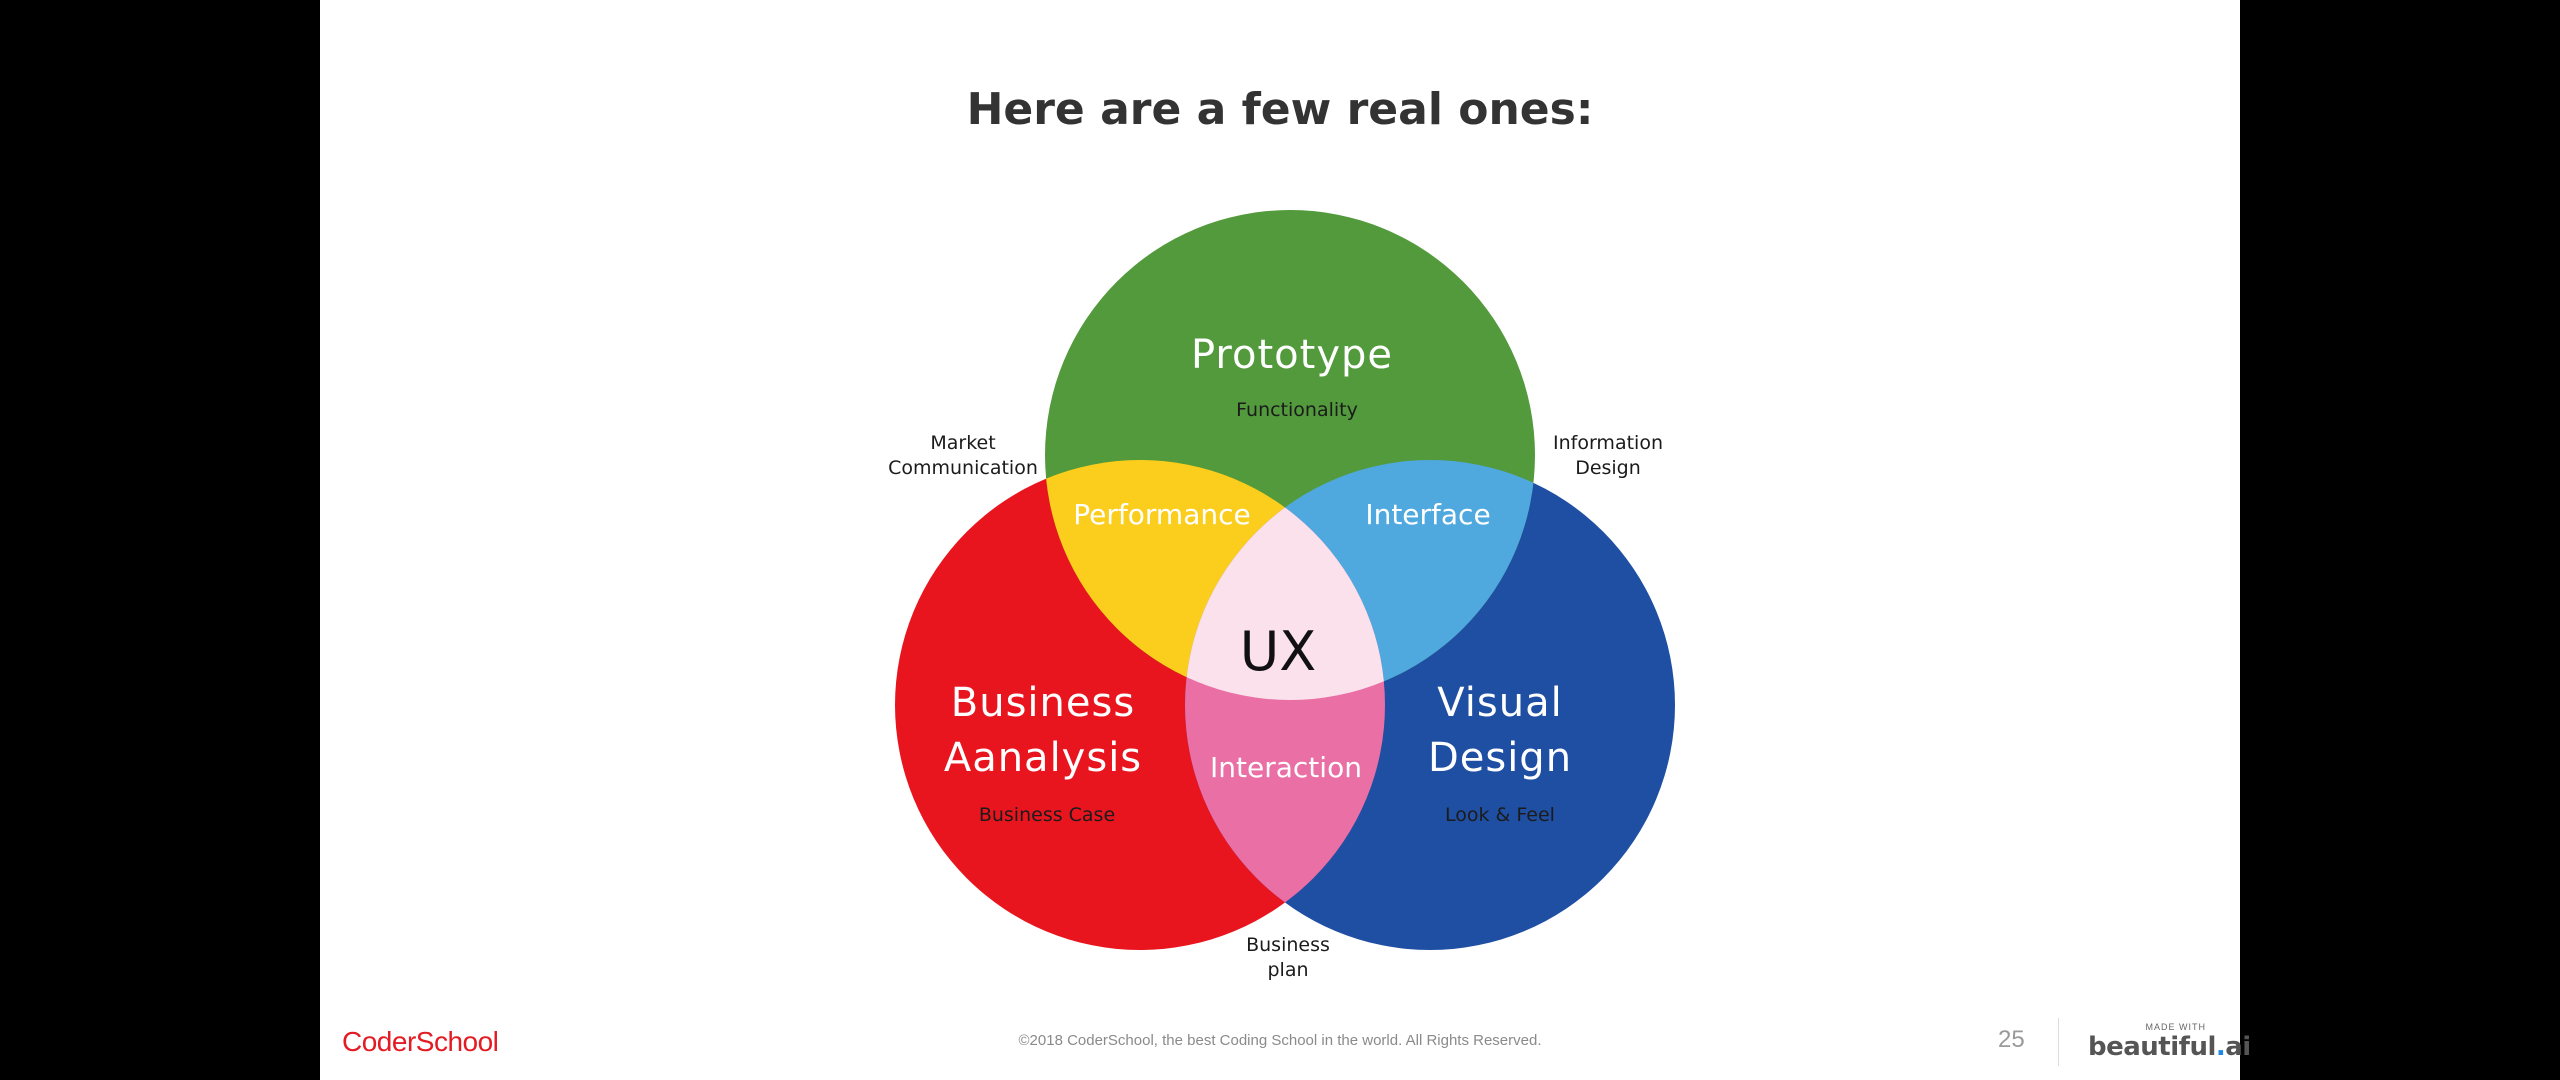  I want to click on interaction-label: Interaction, so click(1286, 767).